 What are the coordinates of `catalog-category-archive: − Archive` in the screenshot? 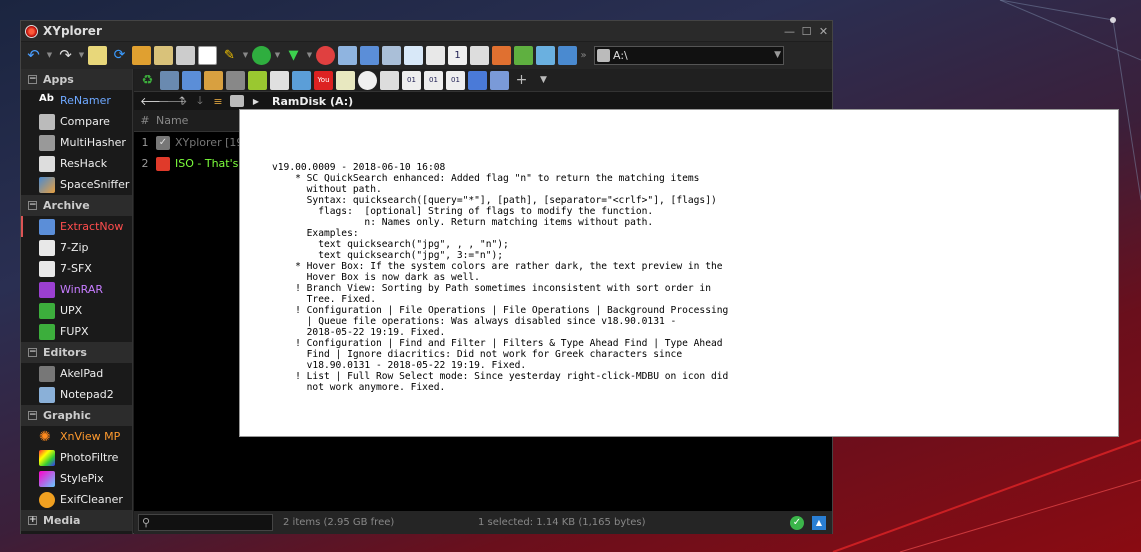 It's located at (76, 205).